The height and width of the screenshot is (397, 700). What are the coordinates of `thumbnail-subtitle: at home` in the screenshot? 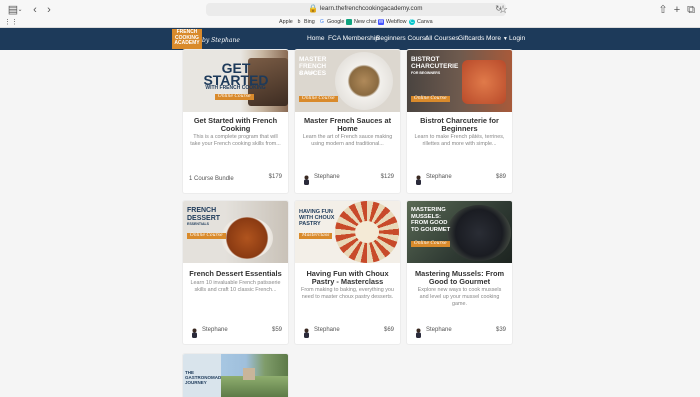 It's located at (307, 73).